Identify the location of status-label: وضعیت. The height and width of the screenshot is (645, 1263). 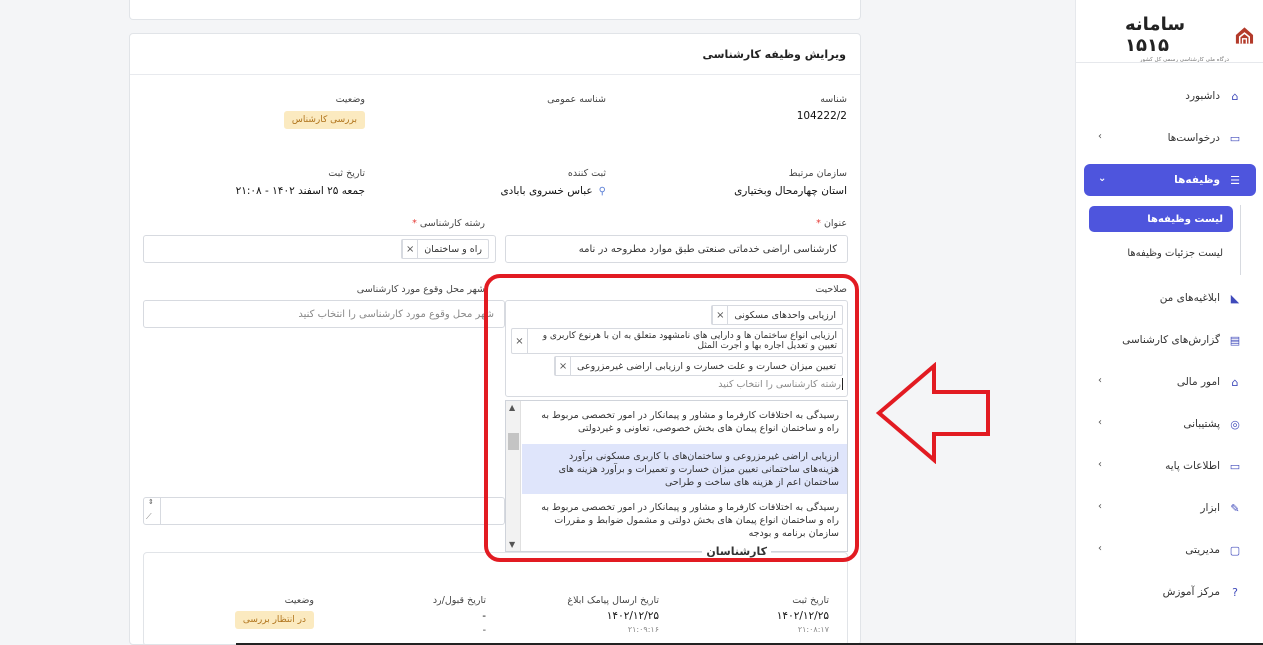
(350, 99).